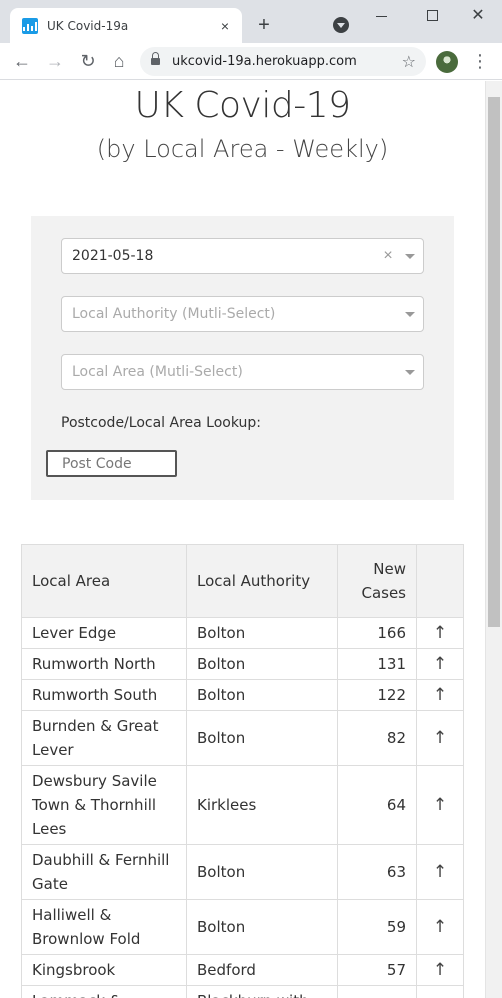  What do you see at coordinates (242, 149) in the screenshot?
I see `page-subtitle: (by Local Area - Weekly)` at bounding box center [242, 149].